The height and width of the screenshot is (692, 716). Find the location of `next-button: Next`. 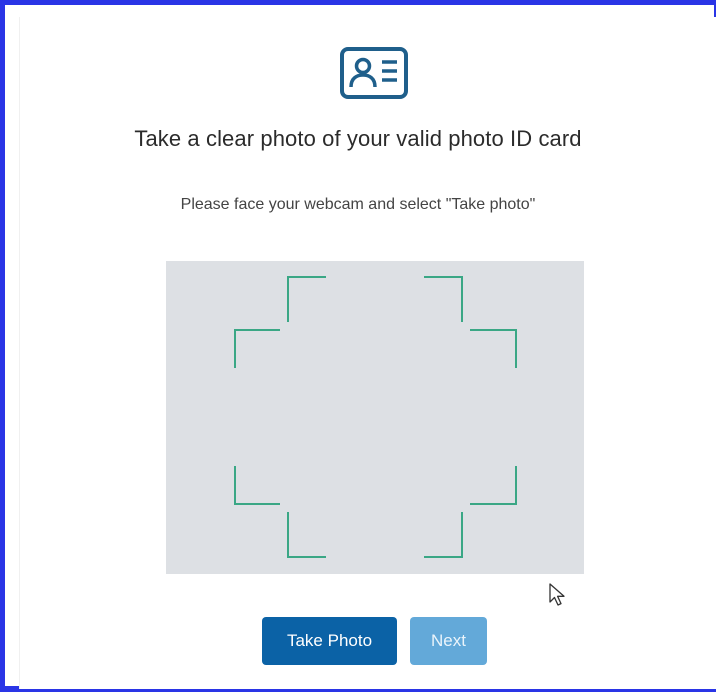

next-button: Next is located at coordinates (448, 641).